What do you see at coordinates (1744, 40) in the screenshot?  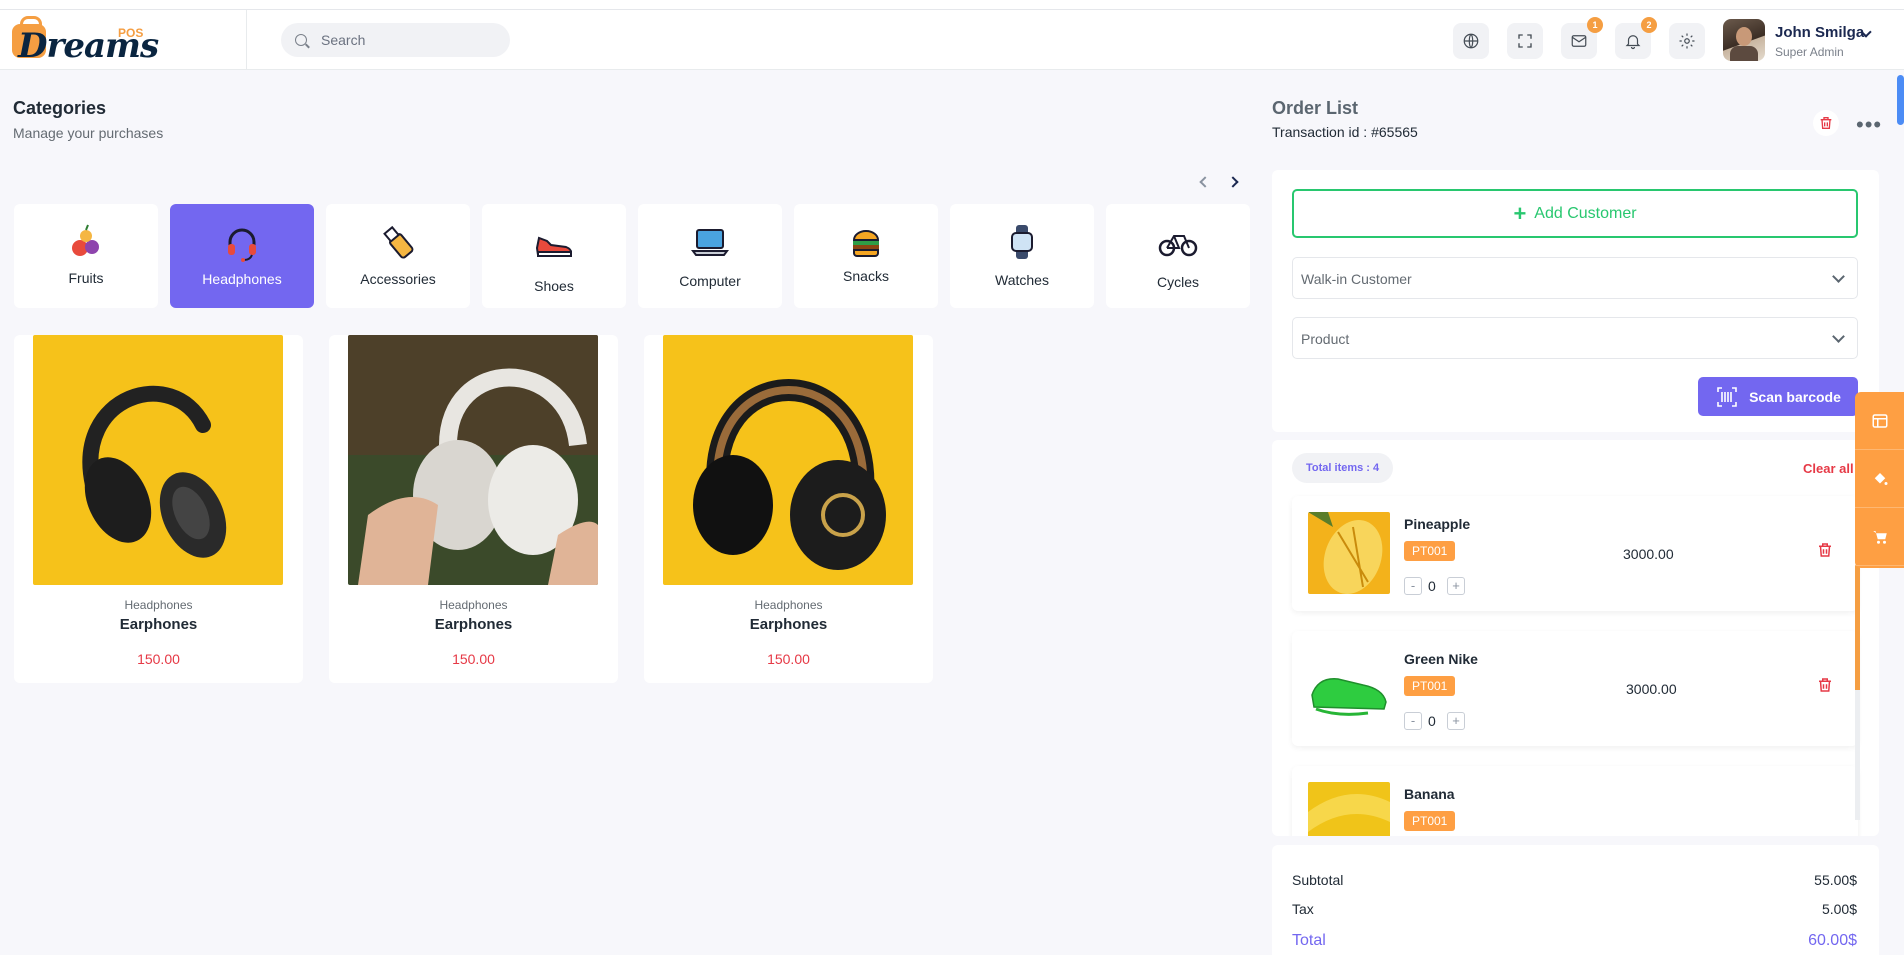 I see `avatar` at bounding box center [1744, 40].